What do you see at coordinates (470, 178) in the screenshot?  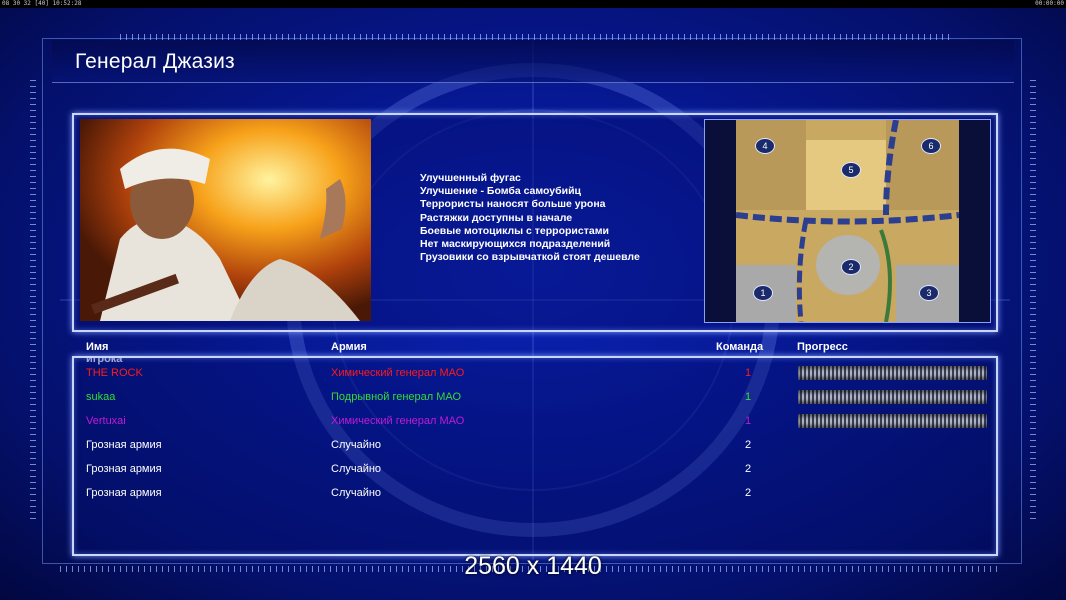 I see `bonus-item: Улучшенный фугас` at bounding box center [470, 178].